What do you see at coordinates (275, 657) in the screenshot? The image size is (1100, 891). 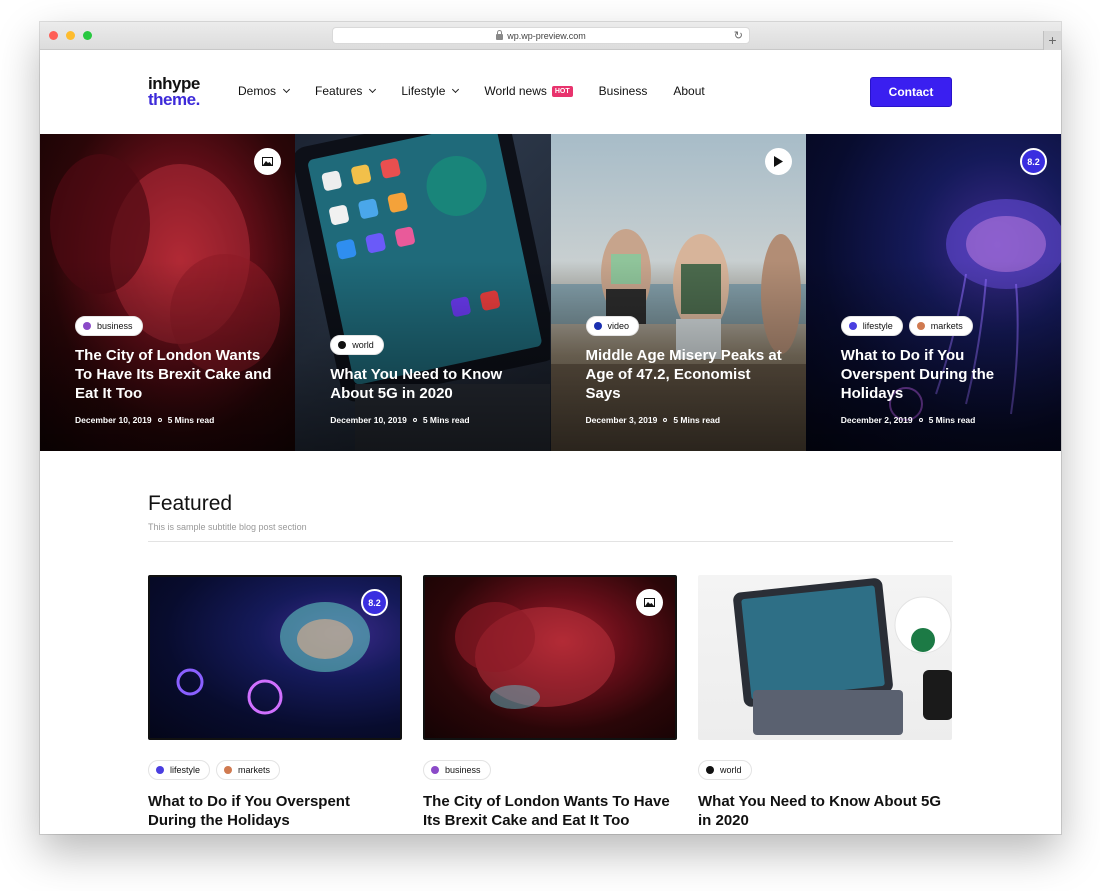 I see `post-thumbnail: 8.2` at bounding box center [275, 657].